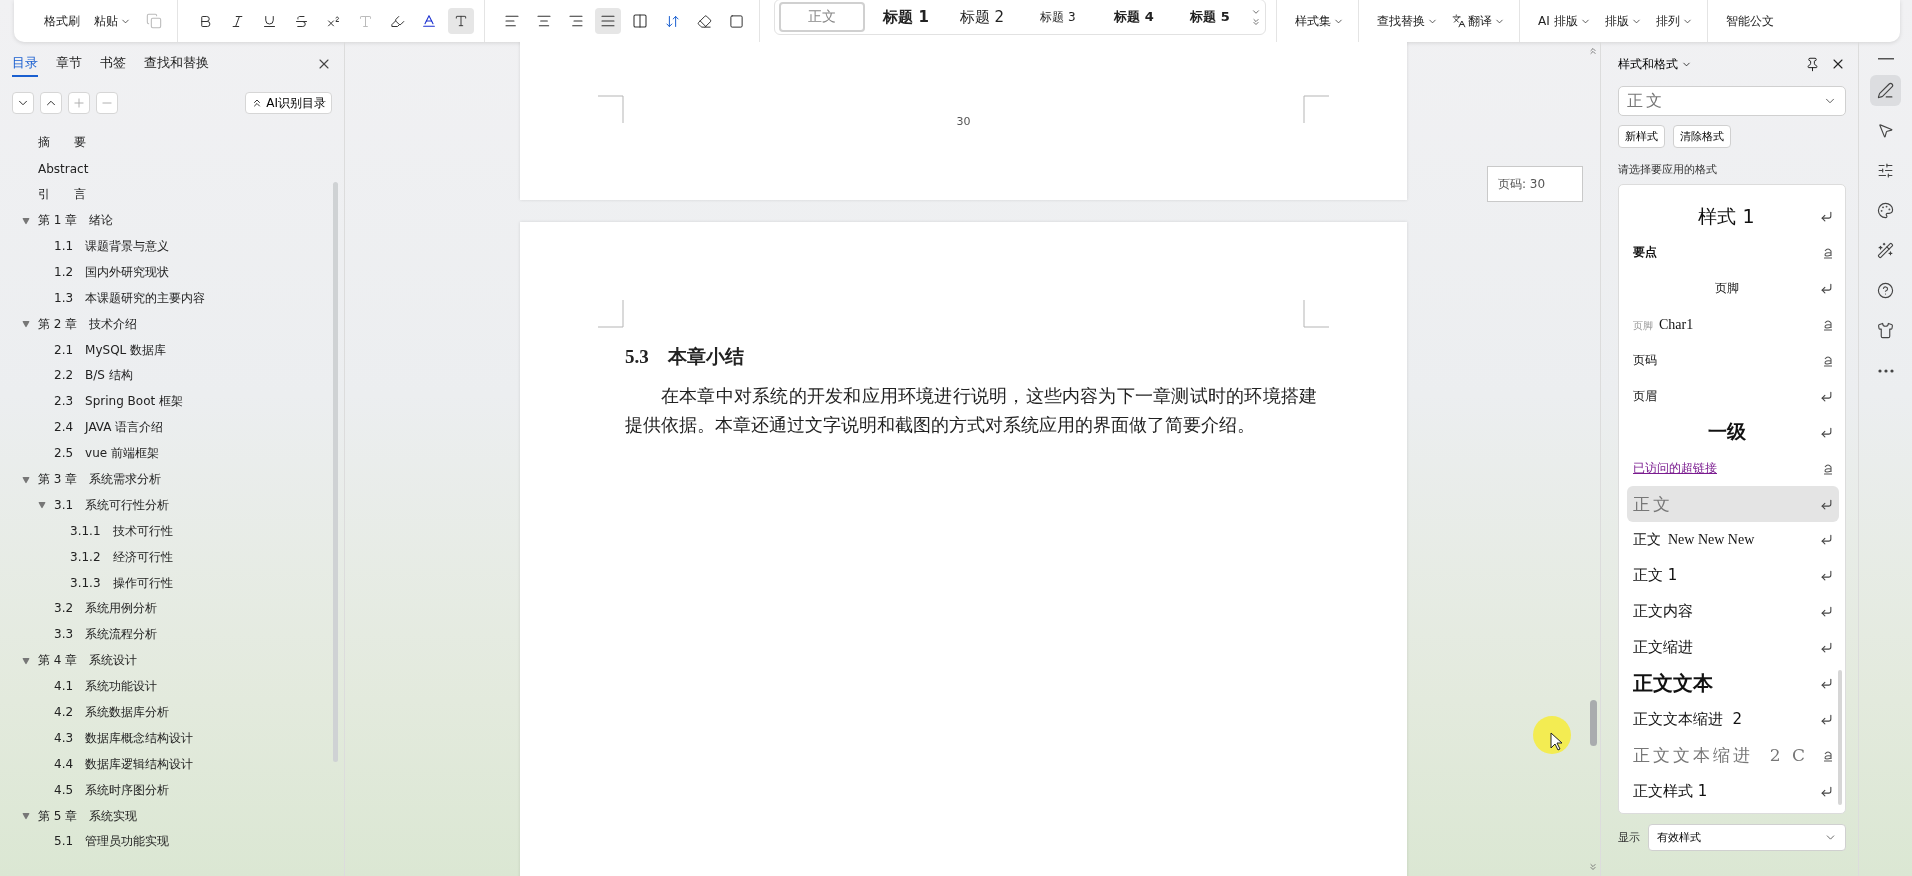 This screenshot has width=1912, height=876. Describe the element at coordinates (112, 246) in the screenshot. I see `outline-item: 1.1 课题背景与意义` at that location.